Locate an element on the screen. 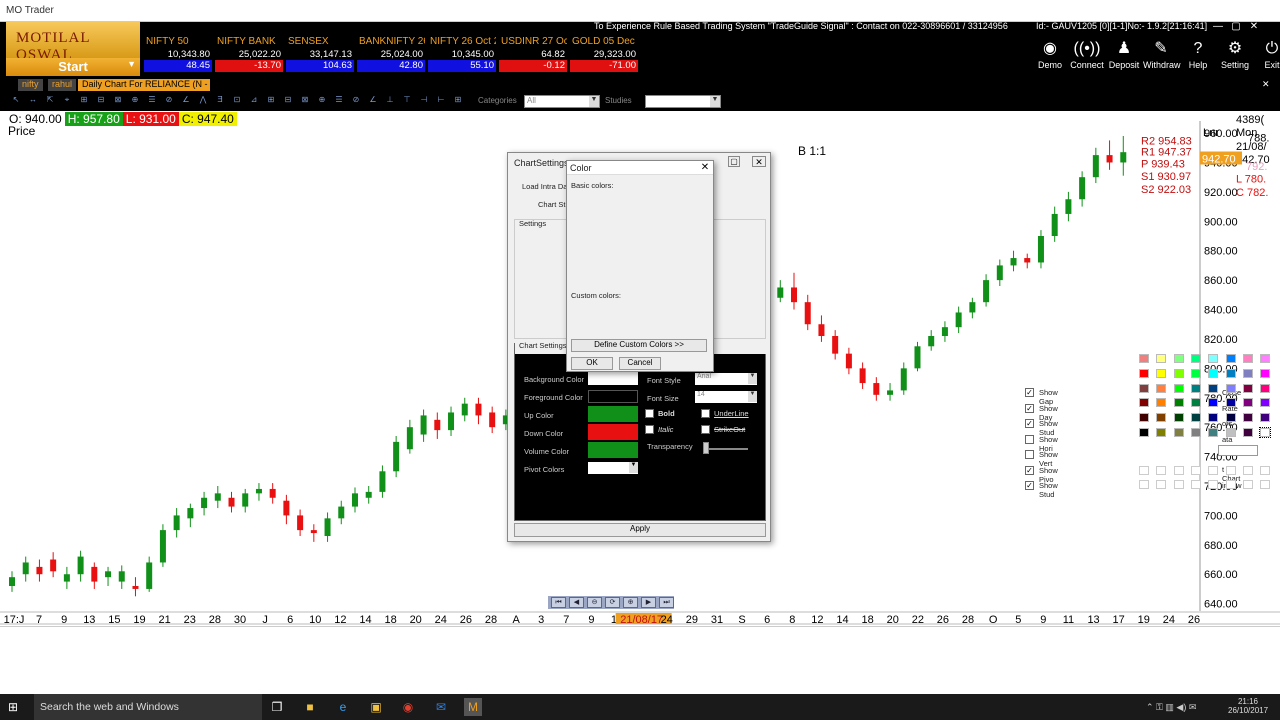 The height and width of the screenshot is (720, 1280). toolbar-tool-icon: ↔ is located at coordinates (33, 101).